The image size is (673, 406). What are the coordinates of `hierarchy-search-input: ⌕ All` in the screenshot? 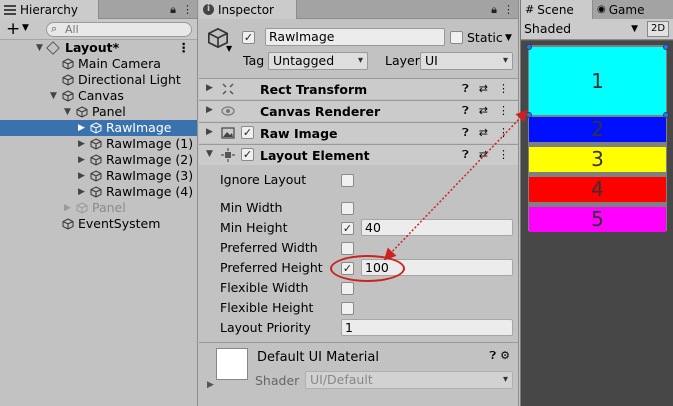 It's located at (119, 29).